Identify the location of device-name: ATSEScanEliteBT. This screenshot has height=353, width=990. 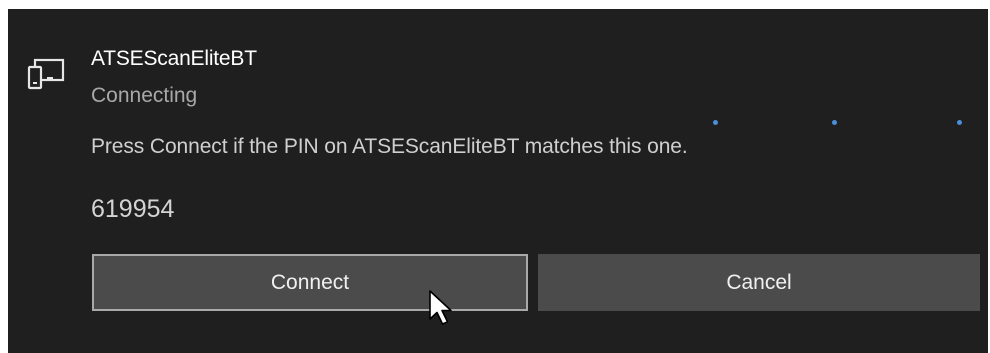
(174, 58).